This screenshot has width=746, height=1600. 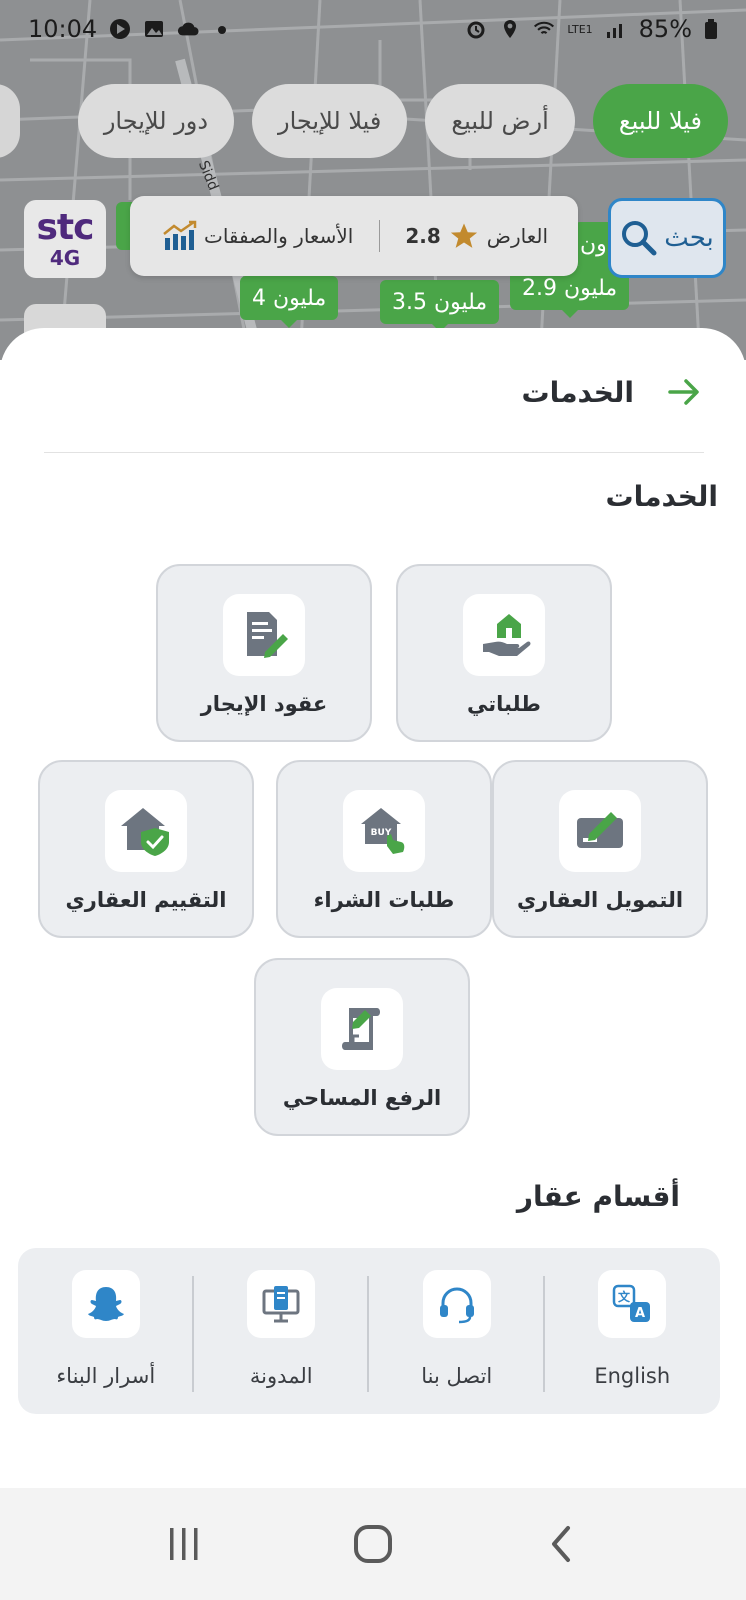 I want to click on section-item-building-secrets: أسرار البناء, so click(x=106, y=1331).